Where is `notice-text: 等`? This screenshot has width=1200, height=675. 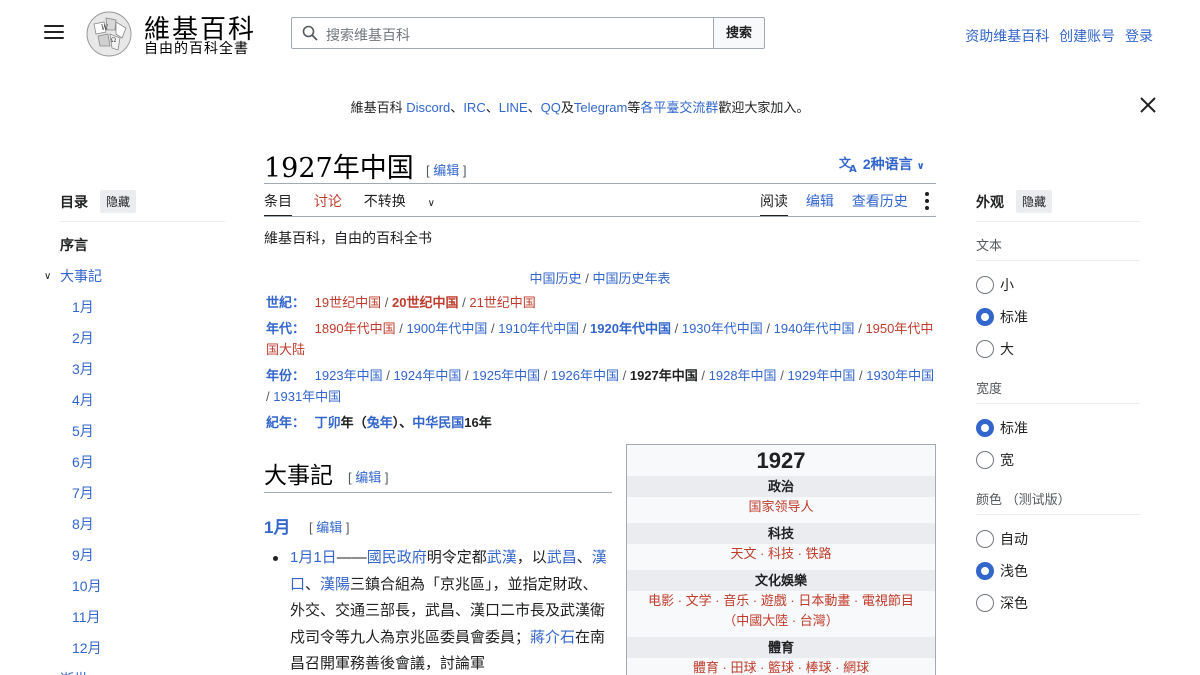
notice-text: 等 is located at coordinates (634, 107).